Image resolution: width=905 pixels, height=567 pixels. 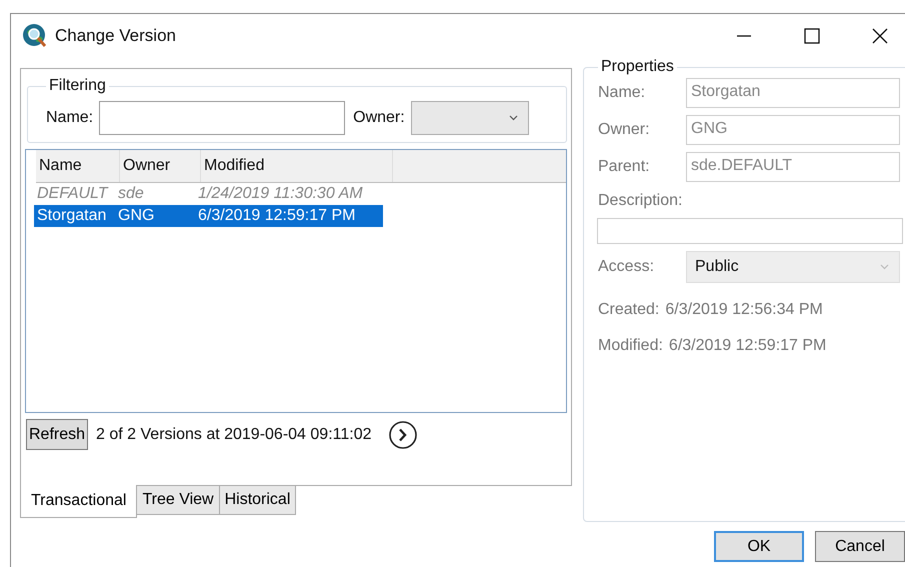 I want to click on access-label: Access:, so click(x=627, y=267).